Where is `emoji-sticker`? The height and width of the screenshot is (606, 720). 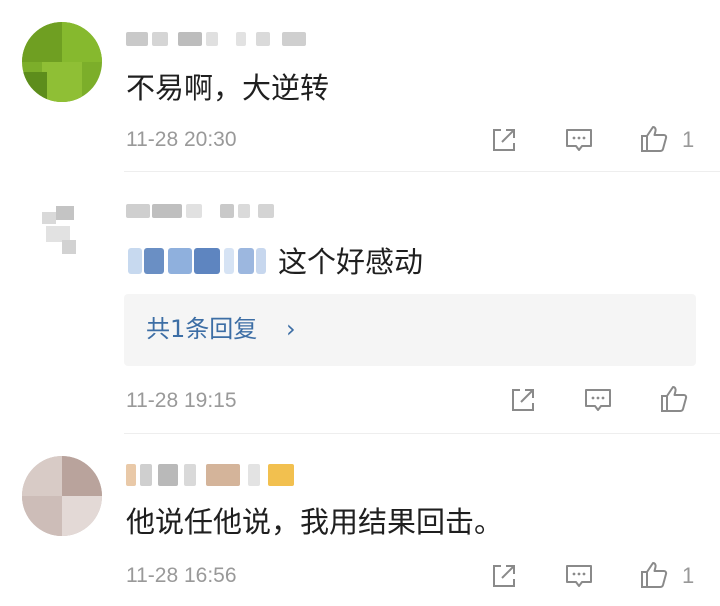
emoji-sticker is located at coordinates (198, 261).